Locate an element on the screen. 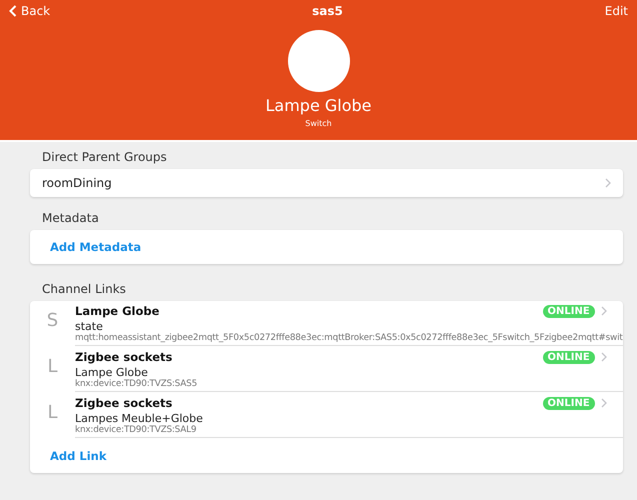 This screenshot has width=637, height=500. page-title: sas5 is located at coordinates (327, 11).